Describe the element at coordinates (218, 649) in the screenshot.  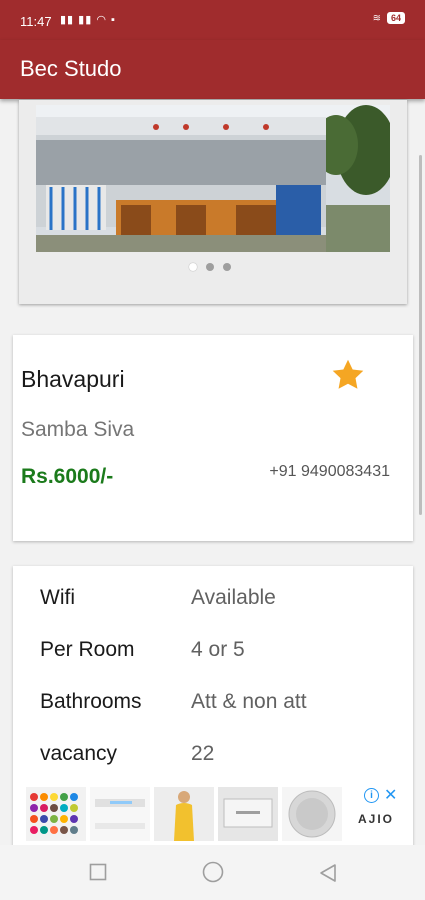
I see `detail-value-per-room: 4 or 5` at that location.